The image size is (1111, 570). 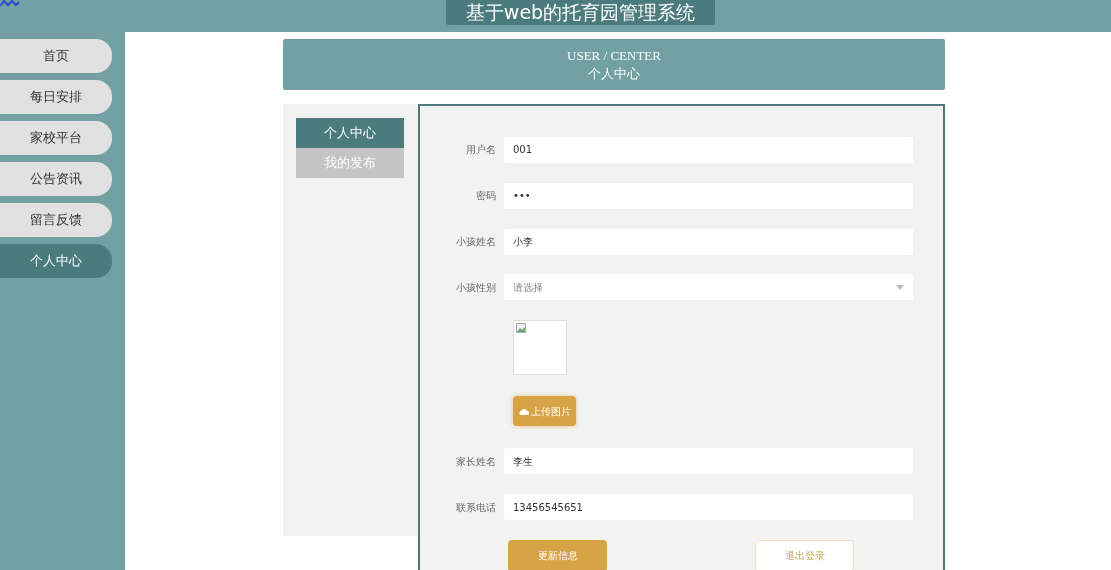 What do you see at coordinates (350, 133) in the screenshot?
I see `side-tab: 个人中心` at bounding box center [350, 133].